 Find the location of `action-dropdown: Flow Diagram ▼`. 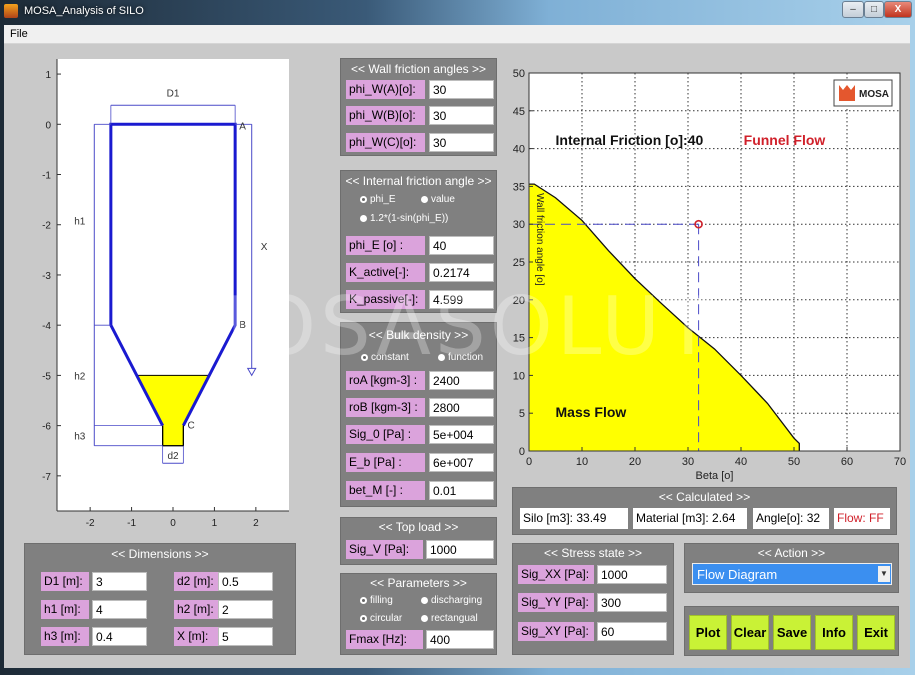

action-dropdown: Flow Diagram ▼ is located at coordinates (792, 574).